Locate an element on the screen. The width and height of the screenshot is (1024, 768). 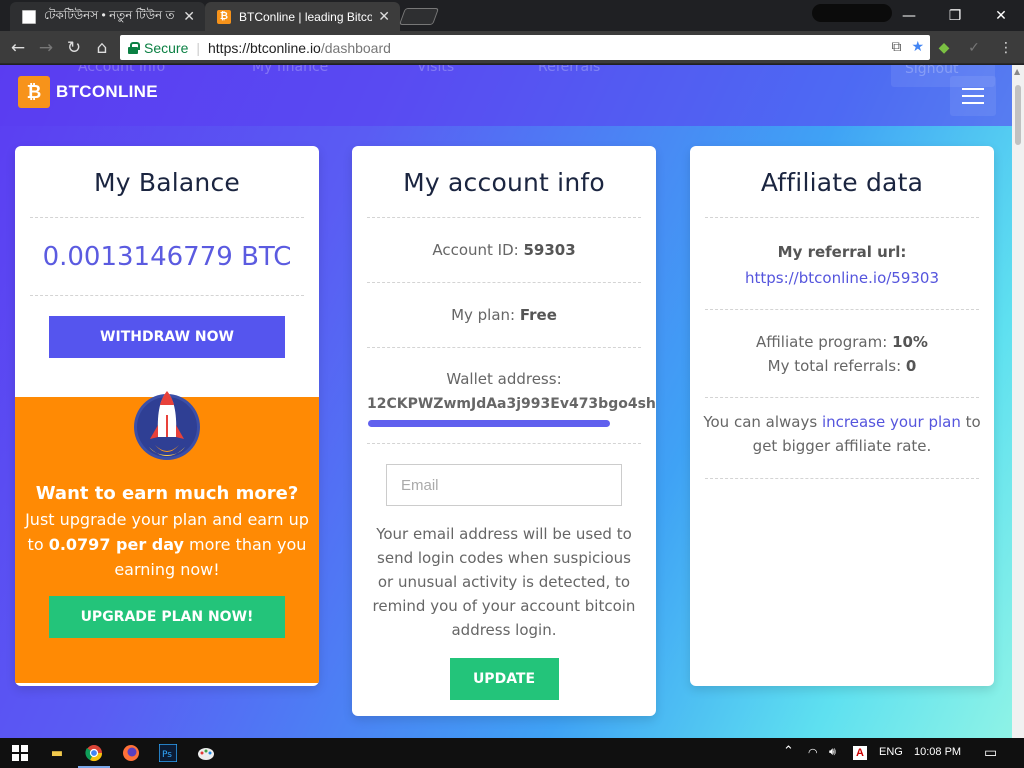
plan-row: My plan: Free is located at coordinates (504, 315).